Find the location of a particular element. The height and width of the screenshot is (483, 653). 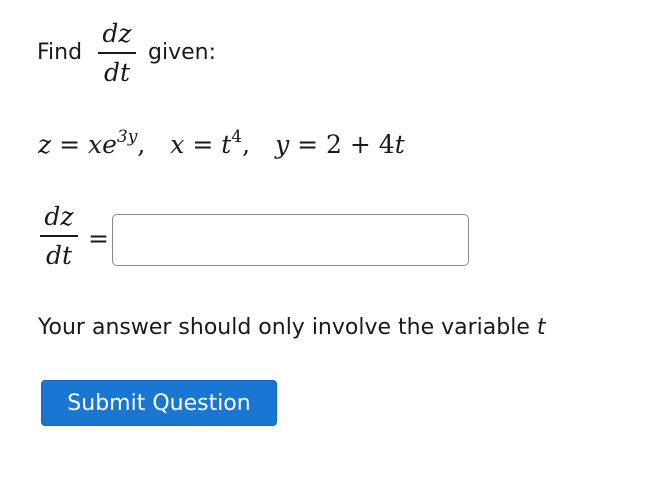

equation: z = xe3y, x = t4, y = 2 + 4t is located at coordinates (221, 143).